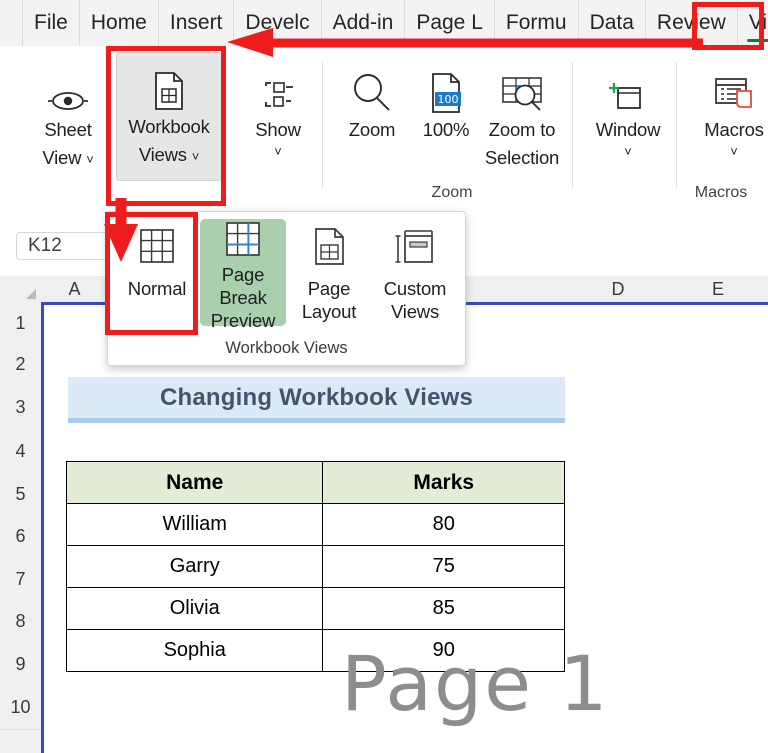 The image size is (768, 753). I want to click on sheet-title-banner: Changing Workbook Views, so click(316, 397).